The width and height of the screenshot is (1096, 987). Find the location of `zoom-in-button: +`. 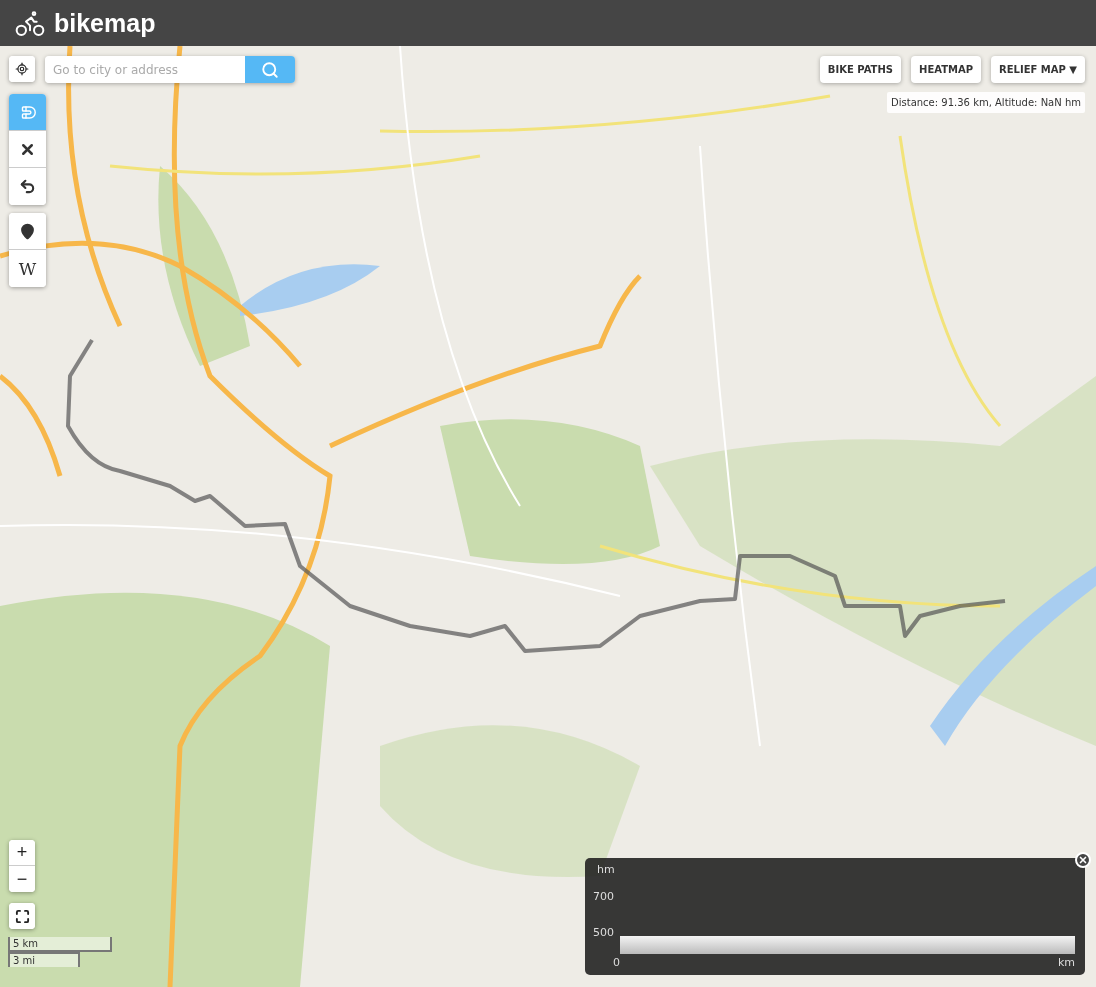

zoom-in-button: + is located at coordinates (22, 853).